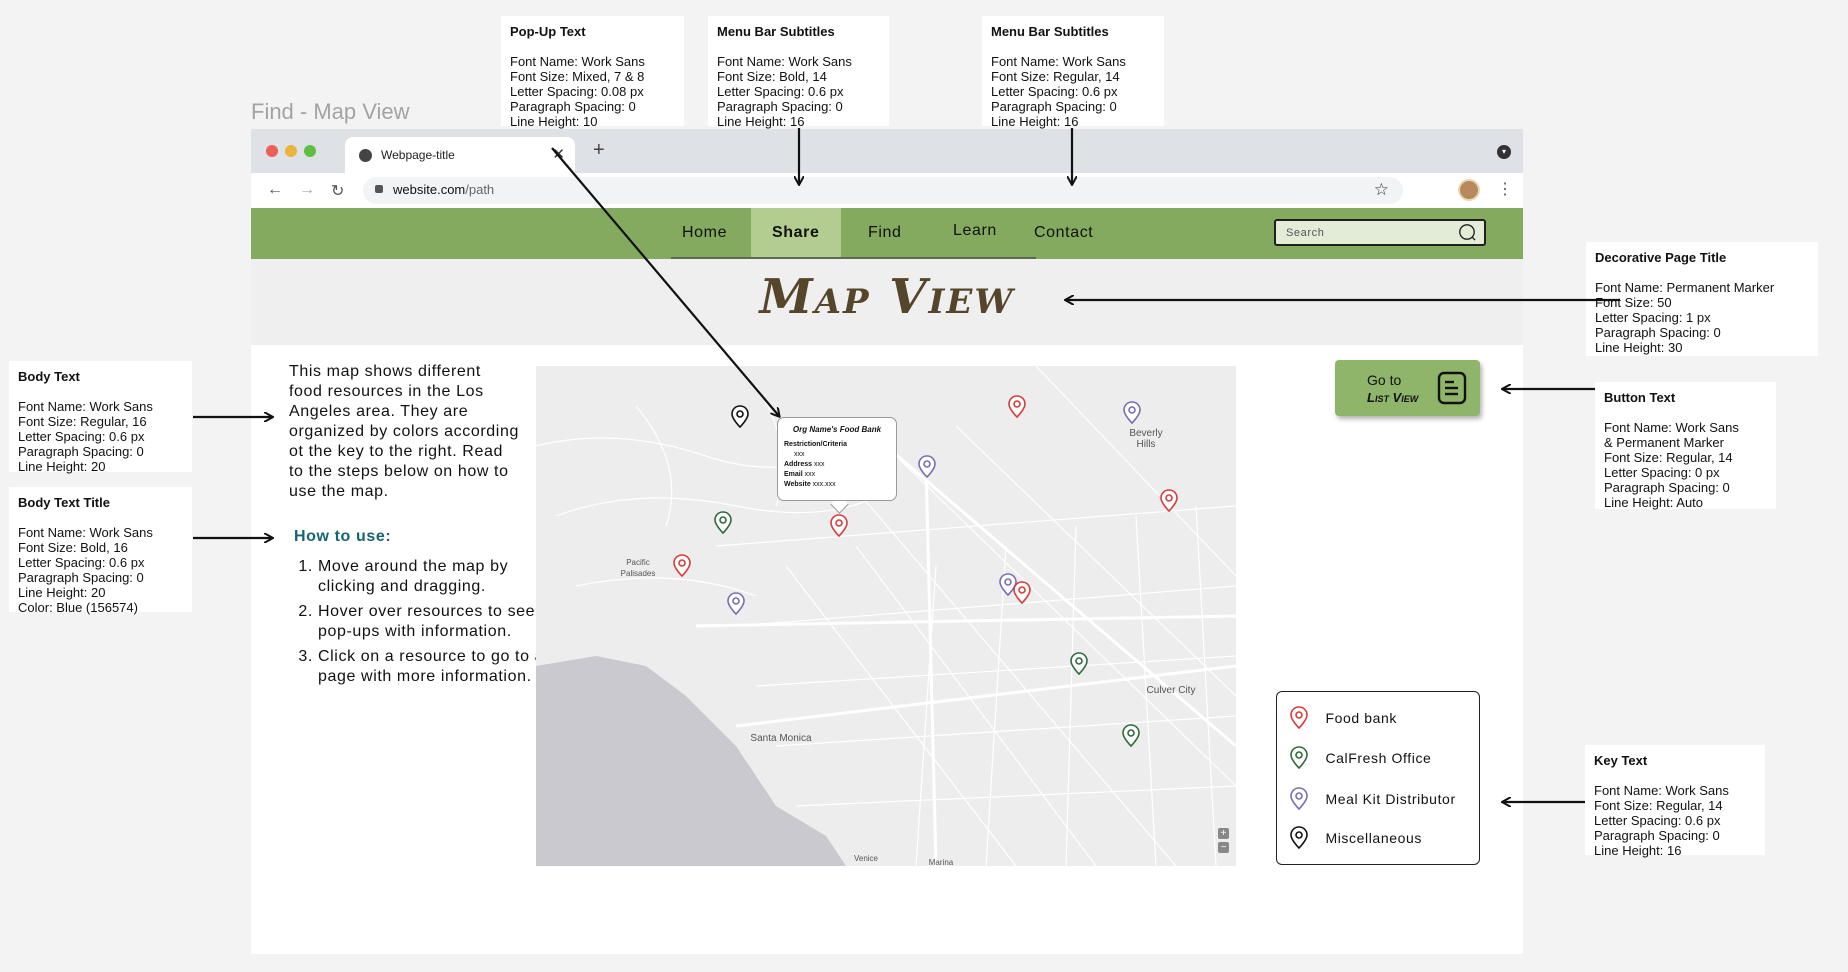 This screenshot has height=972, width=1848. Describe the element at coordinates (64, 502) in the screenshot. I see `annotation-title: Body Text Title` at that location.